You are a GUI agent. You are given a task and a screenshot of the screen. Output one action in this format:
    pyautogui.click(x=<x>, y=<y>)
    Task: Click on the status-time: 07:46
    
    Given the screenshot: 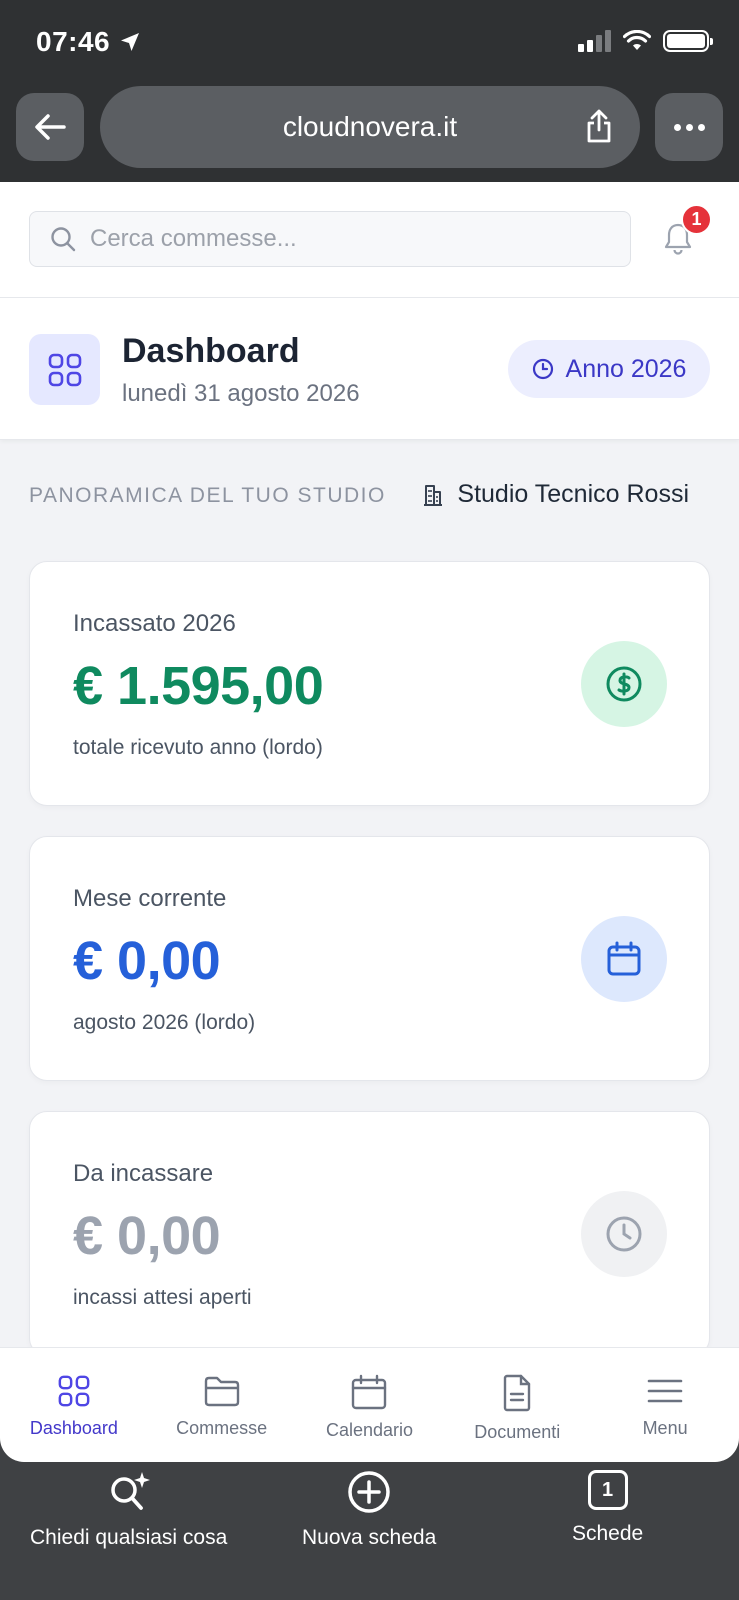 What is the action you would take?
    pyautogui.click(x=89, y=42)
    